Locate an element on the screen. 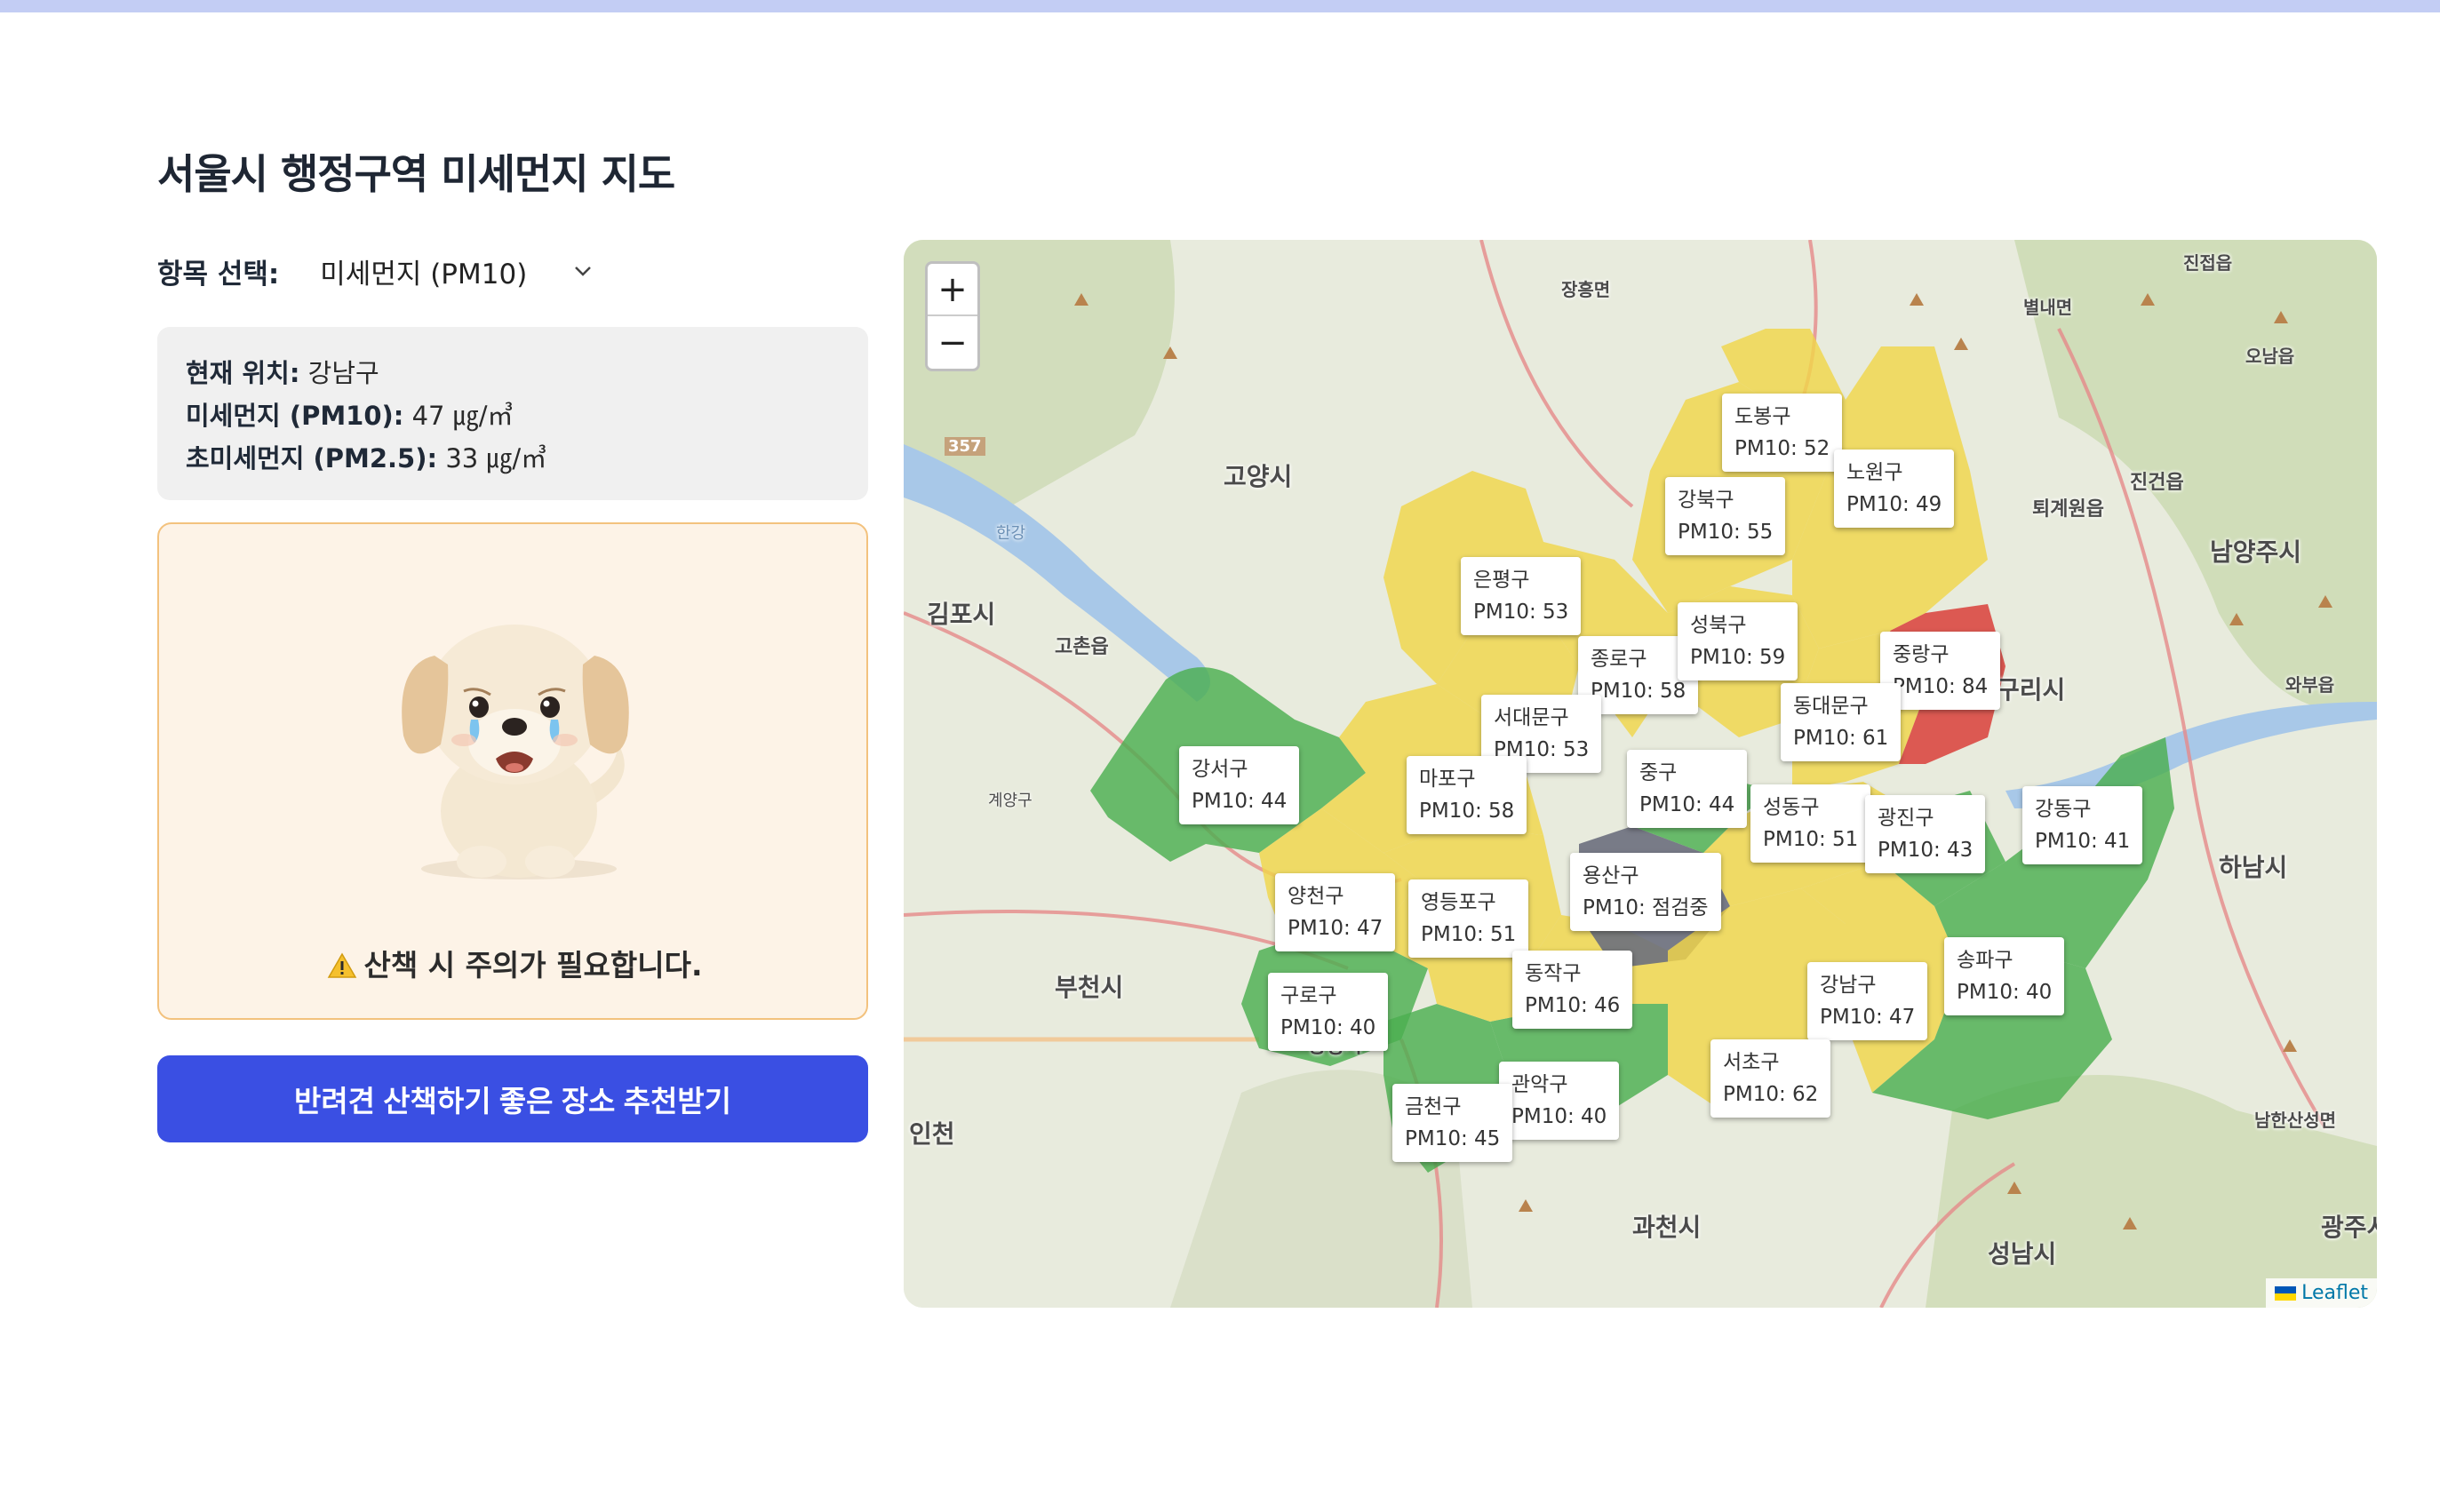 The width and height of the screenshot is (2440, 1512). chevron-down-icon is located at coordinates (583, 271).